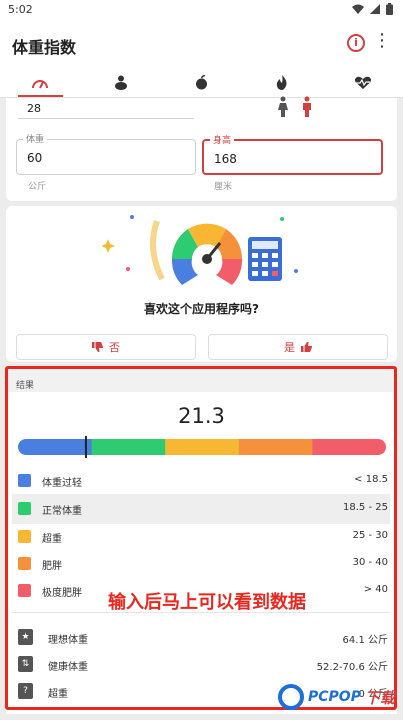  I want to click on rating-illustration, so click(200, 250).